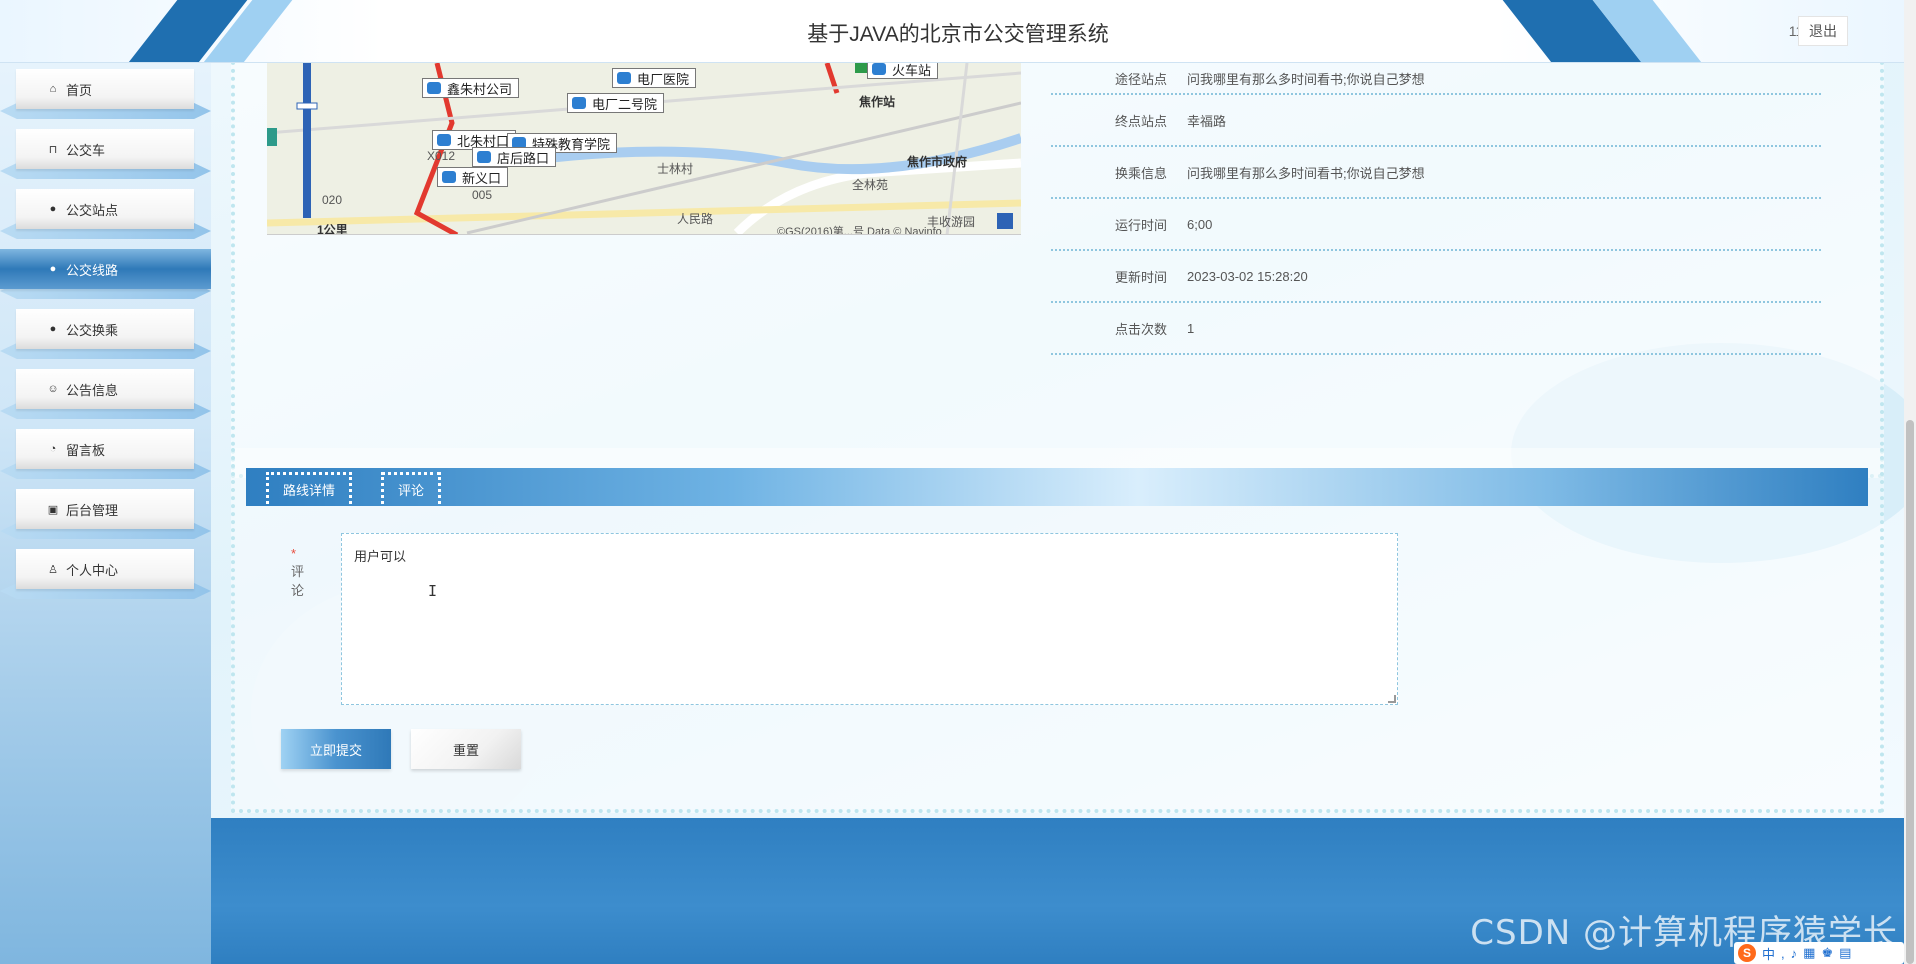 The image size is (1916, 964). What do you see at coordinates (1910, 692) in the screenshot?
I see `scrollbar-thumb` at bounding box center [1910, 692].